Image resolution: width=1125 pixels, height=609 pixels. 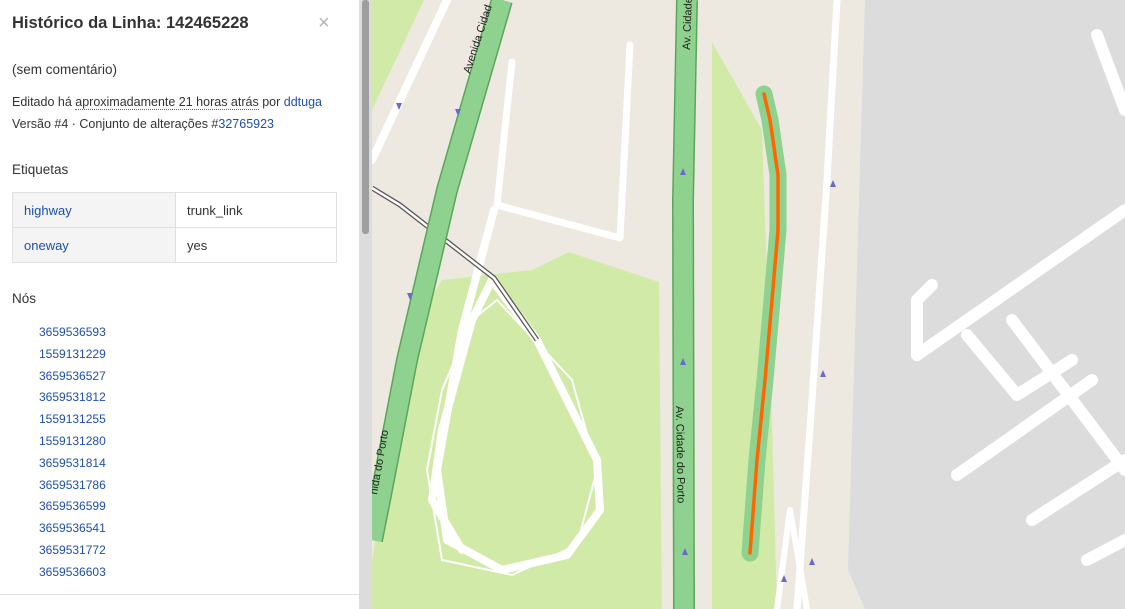 I want to click on node-link: 3659536599, so click(x=72, y=506).